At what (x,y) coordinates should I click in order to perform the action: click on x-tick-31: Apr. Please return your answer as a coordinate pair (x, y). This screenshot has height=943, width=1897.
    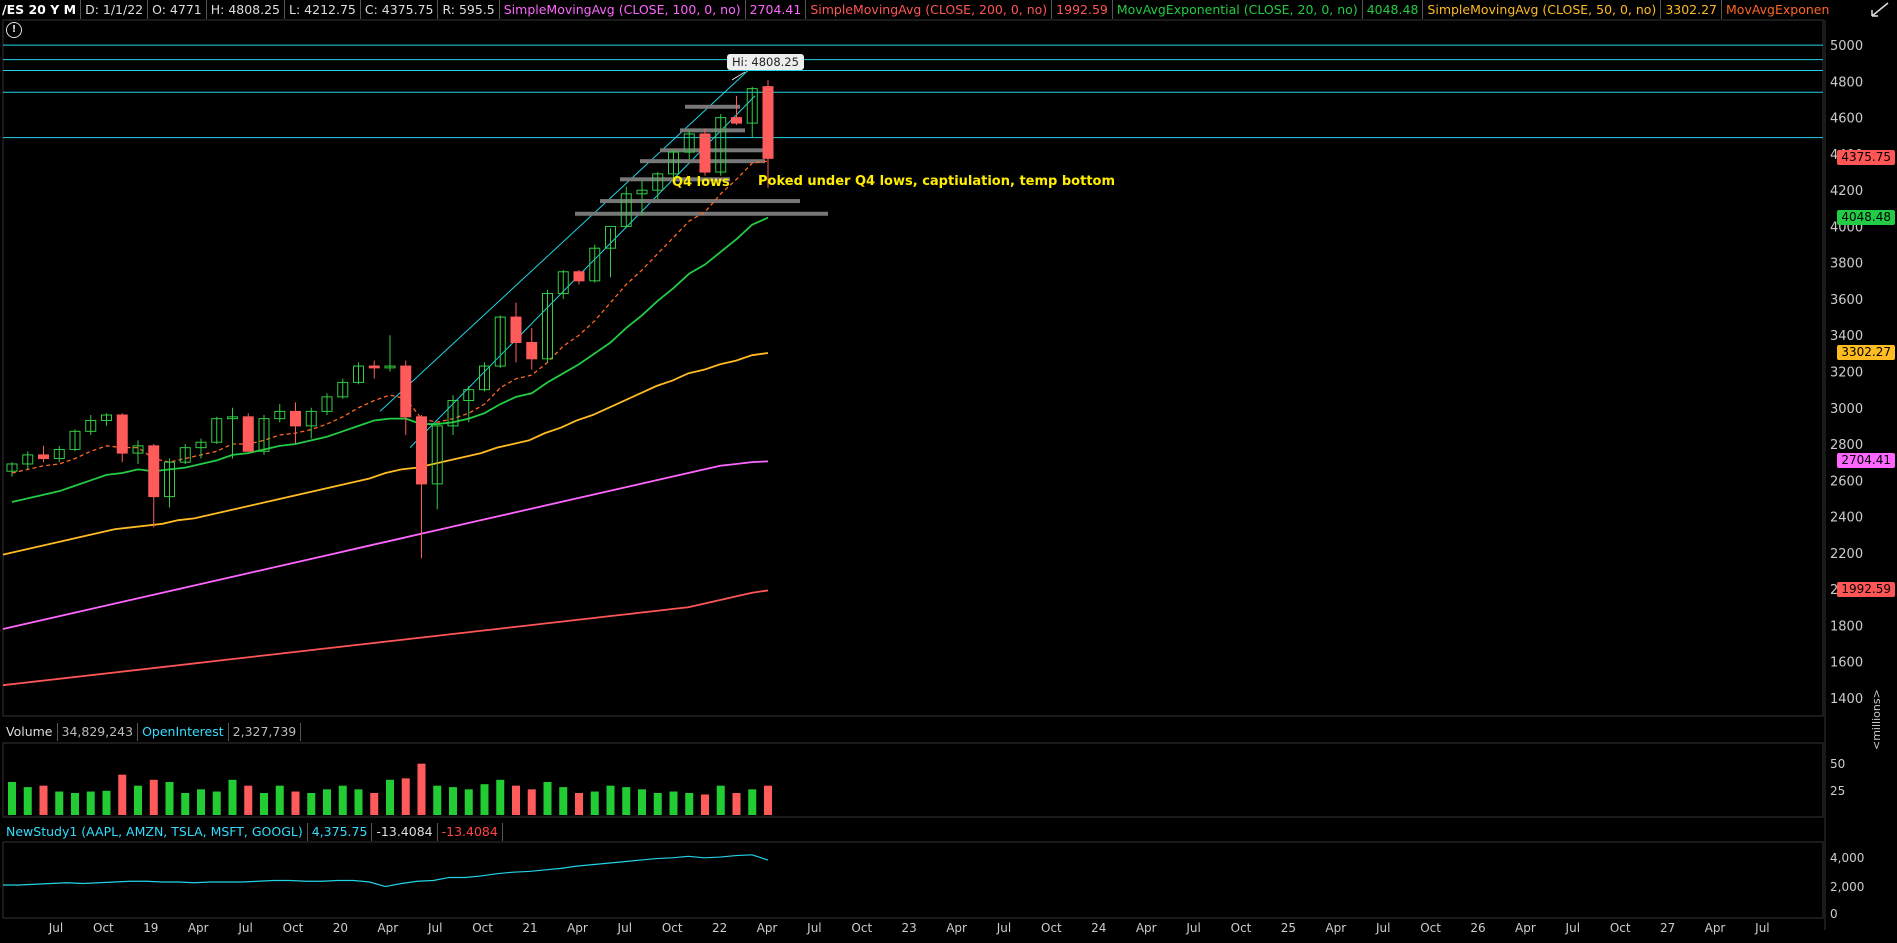
    Looking at the image, I should click on (1525, 928).